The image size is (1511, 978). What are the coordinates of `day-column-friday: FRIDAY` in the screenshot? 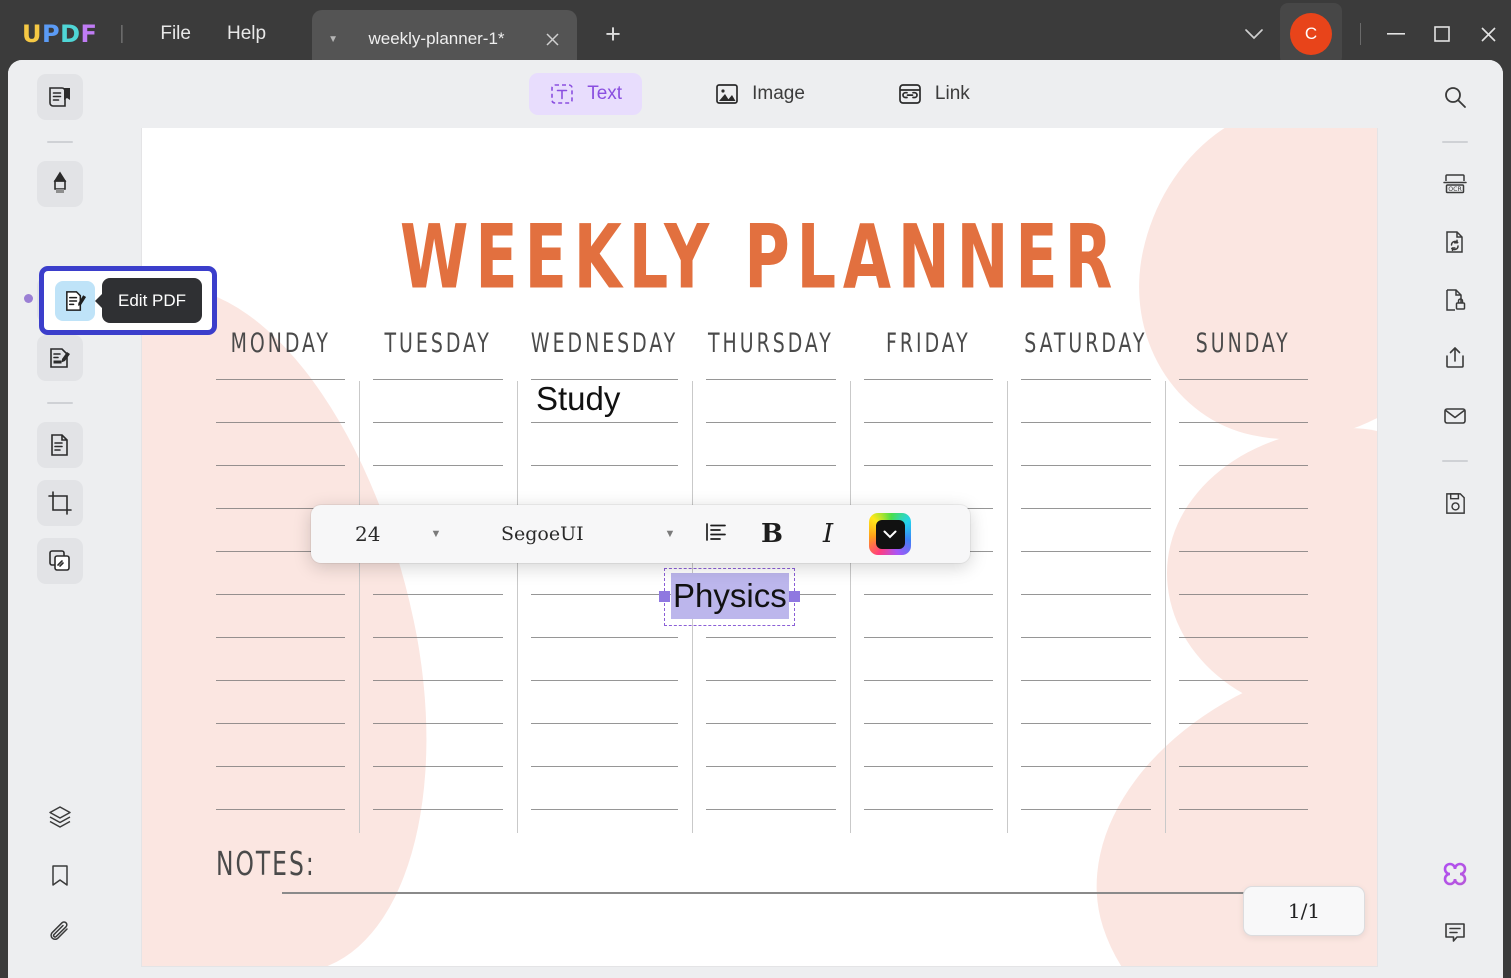 It's located at (928, 578).